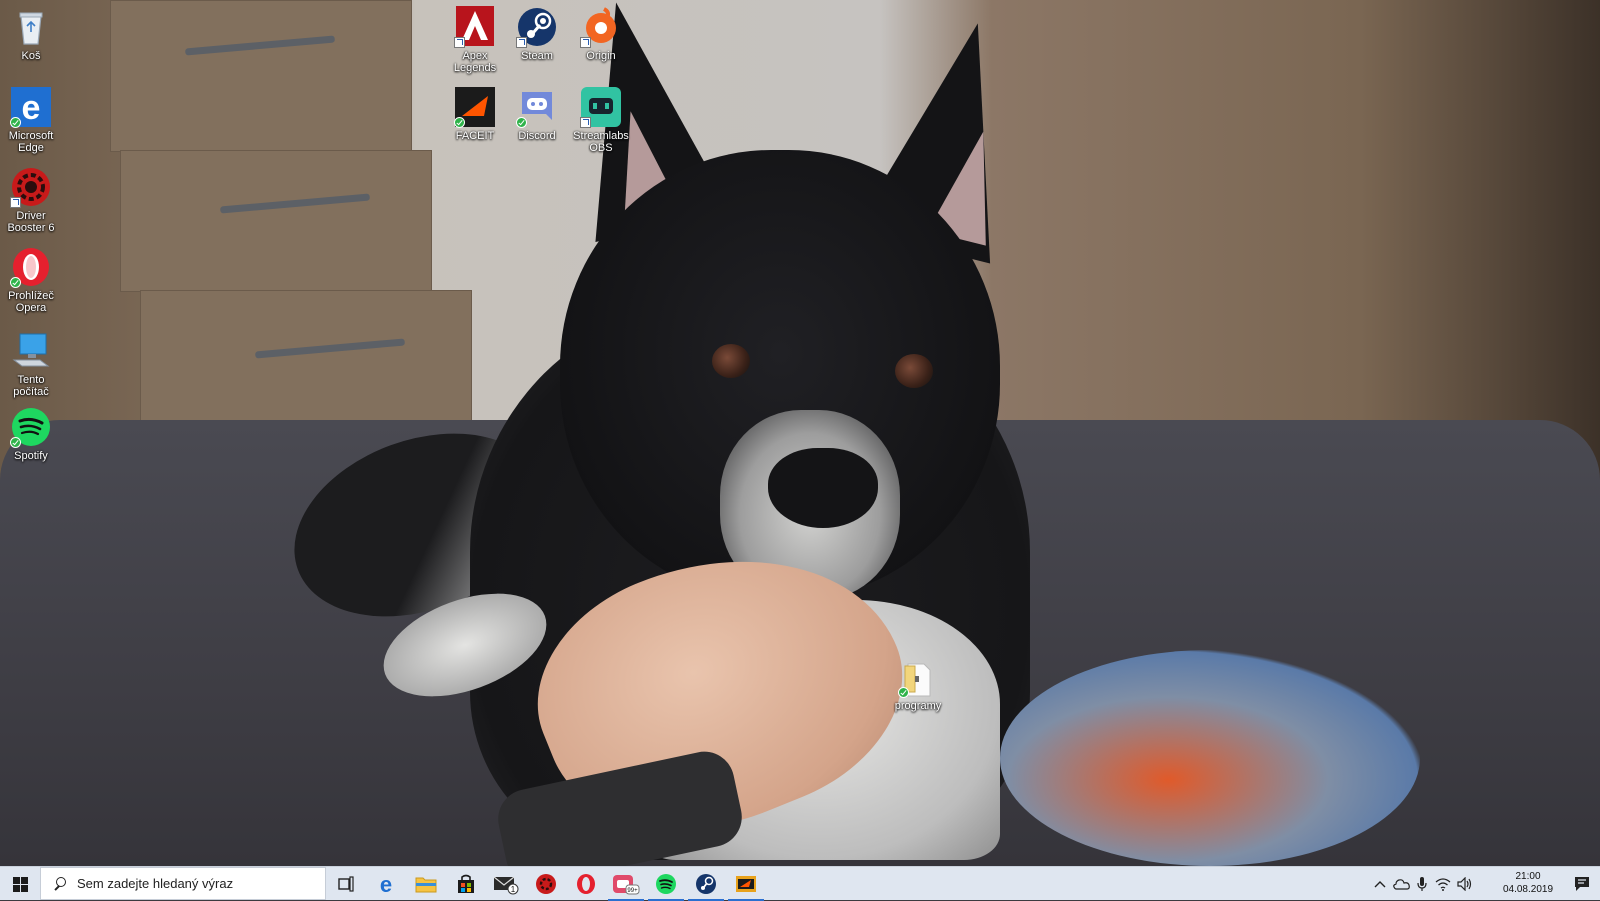  What do you see at coordinates (31, 386) in the screenshot?
I see `desktop-icon-label: Tento počítač` at bounding box center [31, 386].